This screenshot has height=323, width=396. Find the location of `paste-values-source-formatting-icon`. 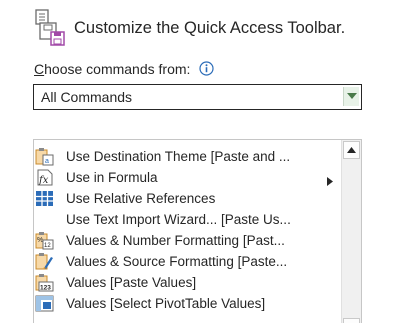

paste-values-source-formatting-icon is located at coordinates (44, 261).